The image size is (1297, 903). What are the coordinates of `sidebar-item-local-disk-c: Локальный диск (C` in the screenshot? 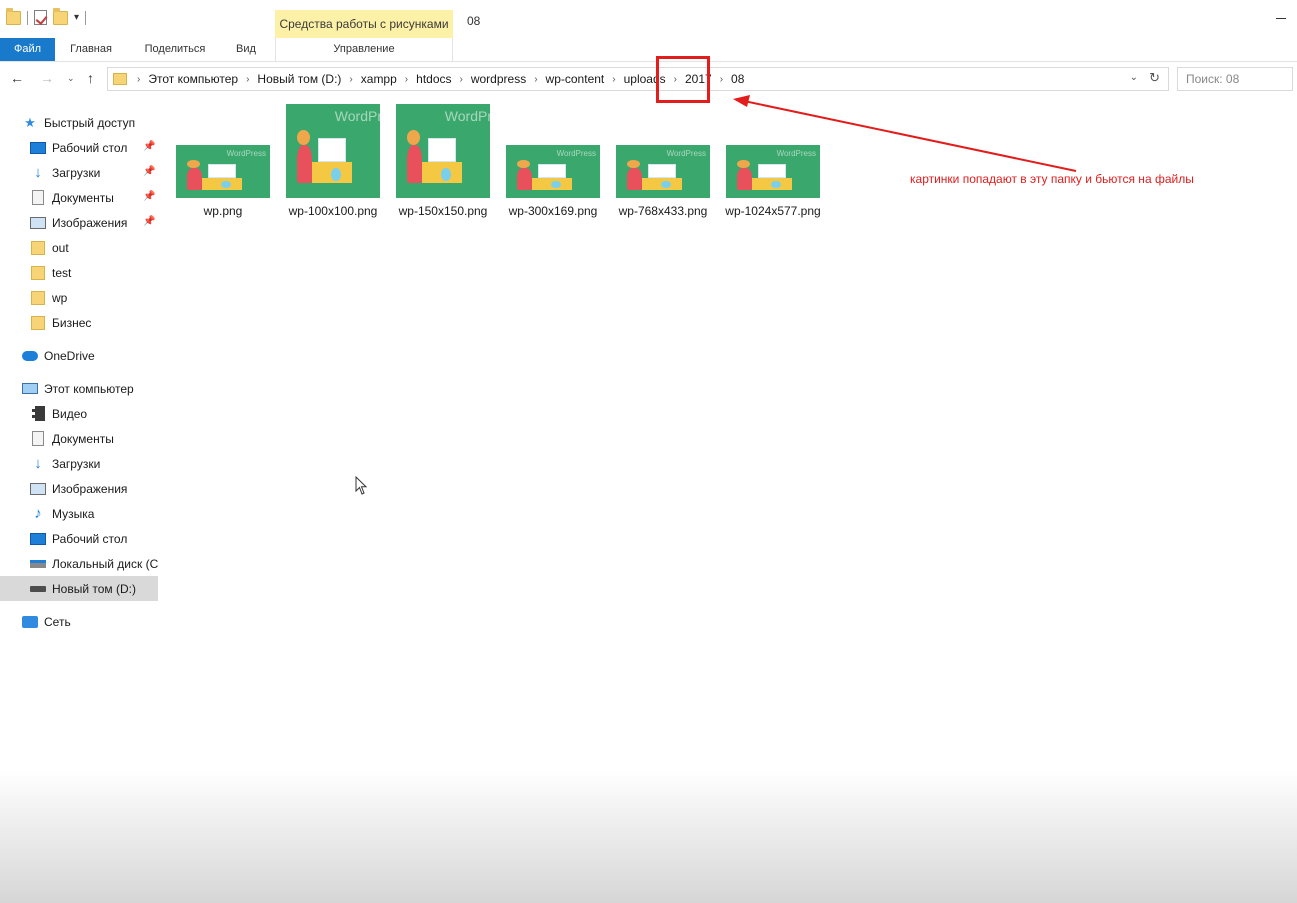 It's located at (80, 563).